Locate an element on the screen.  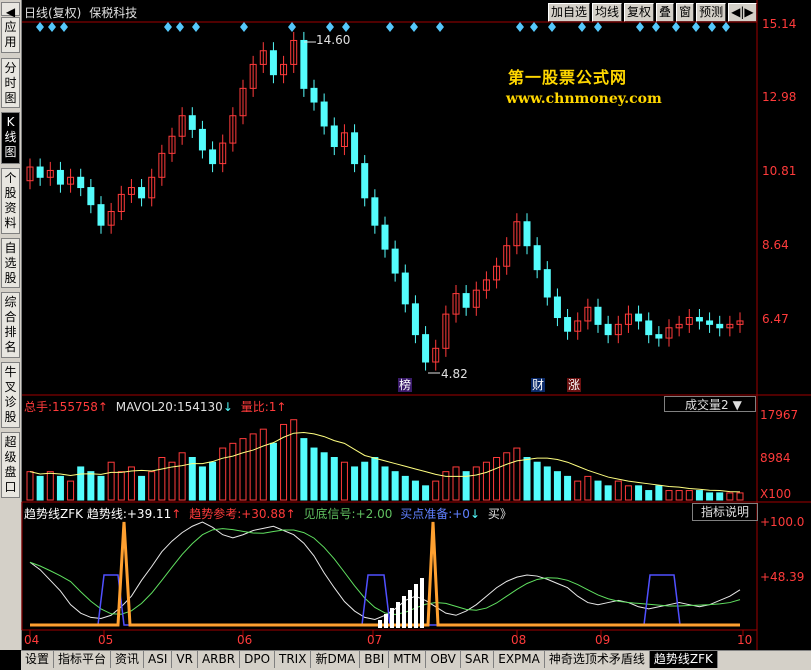
trend-reference-line is located at coordinates (385, 571).